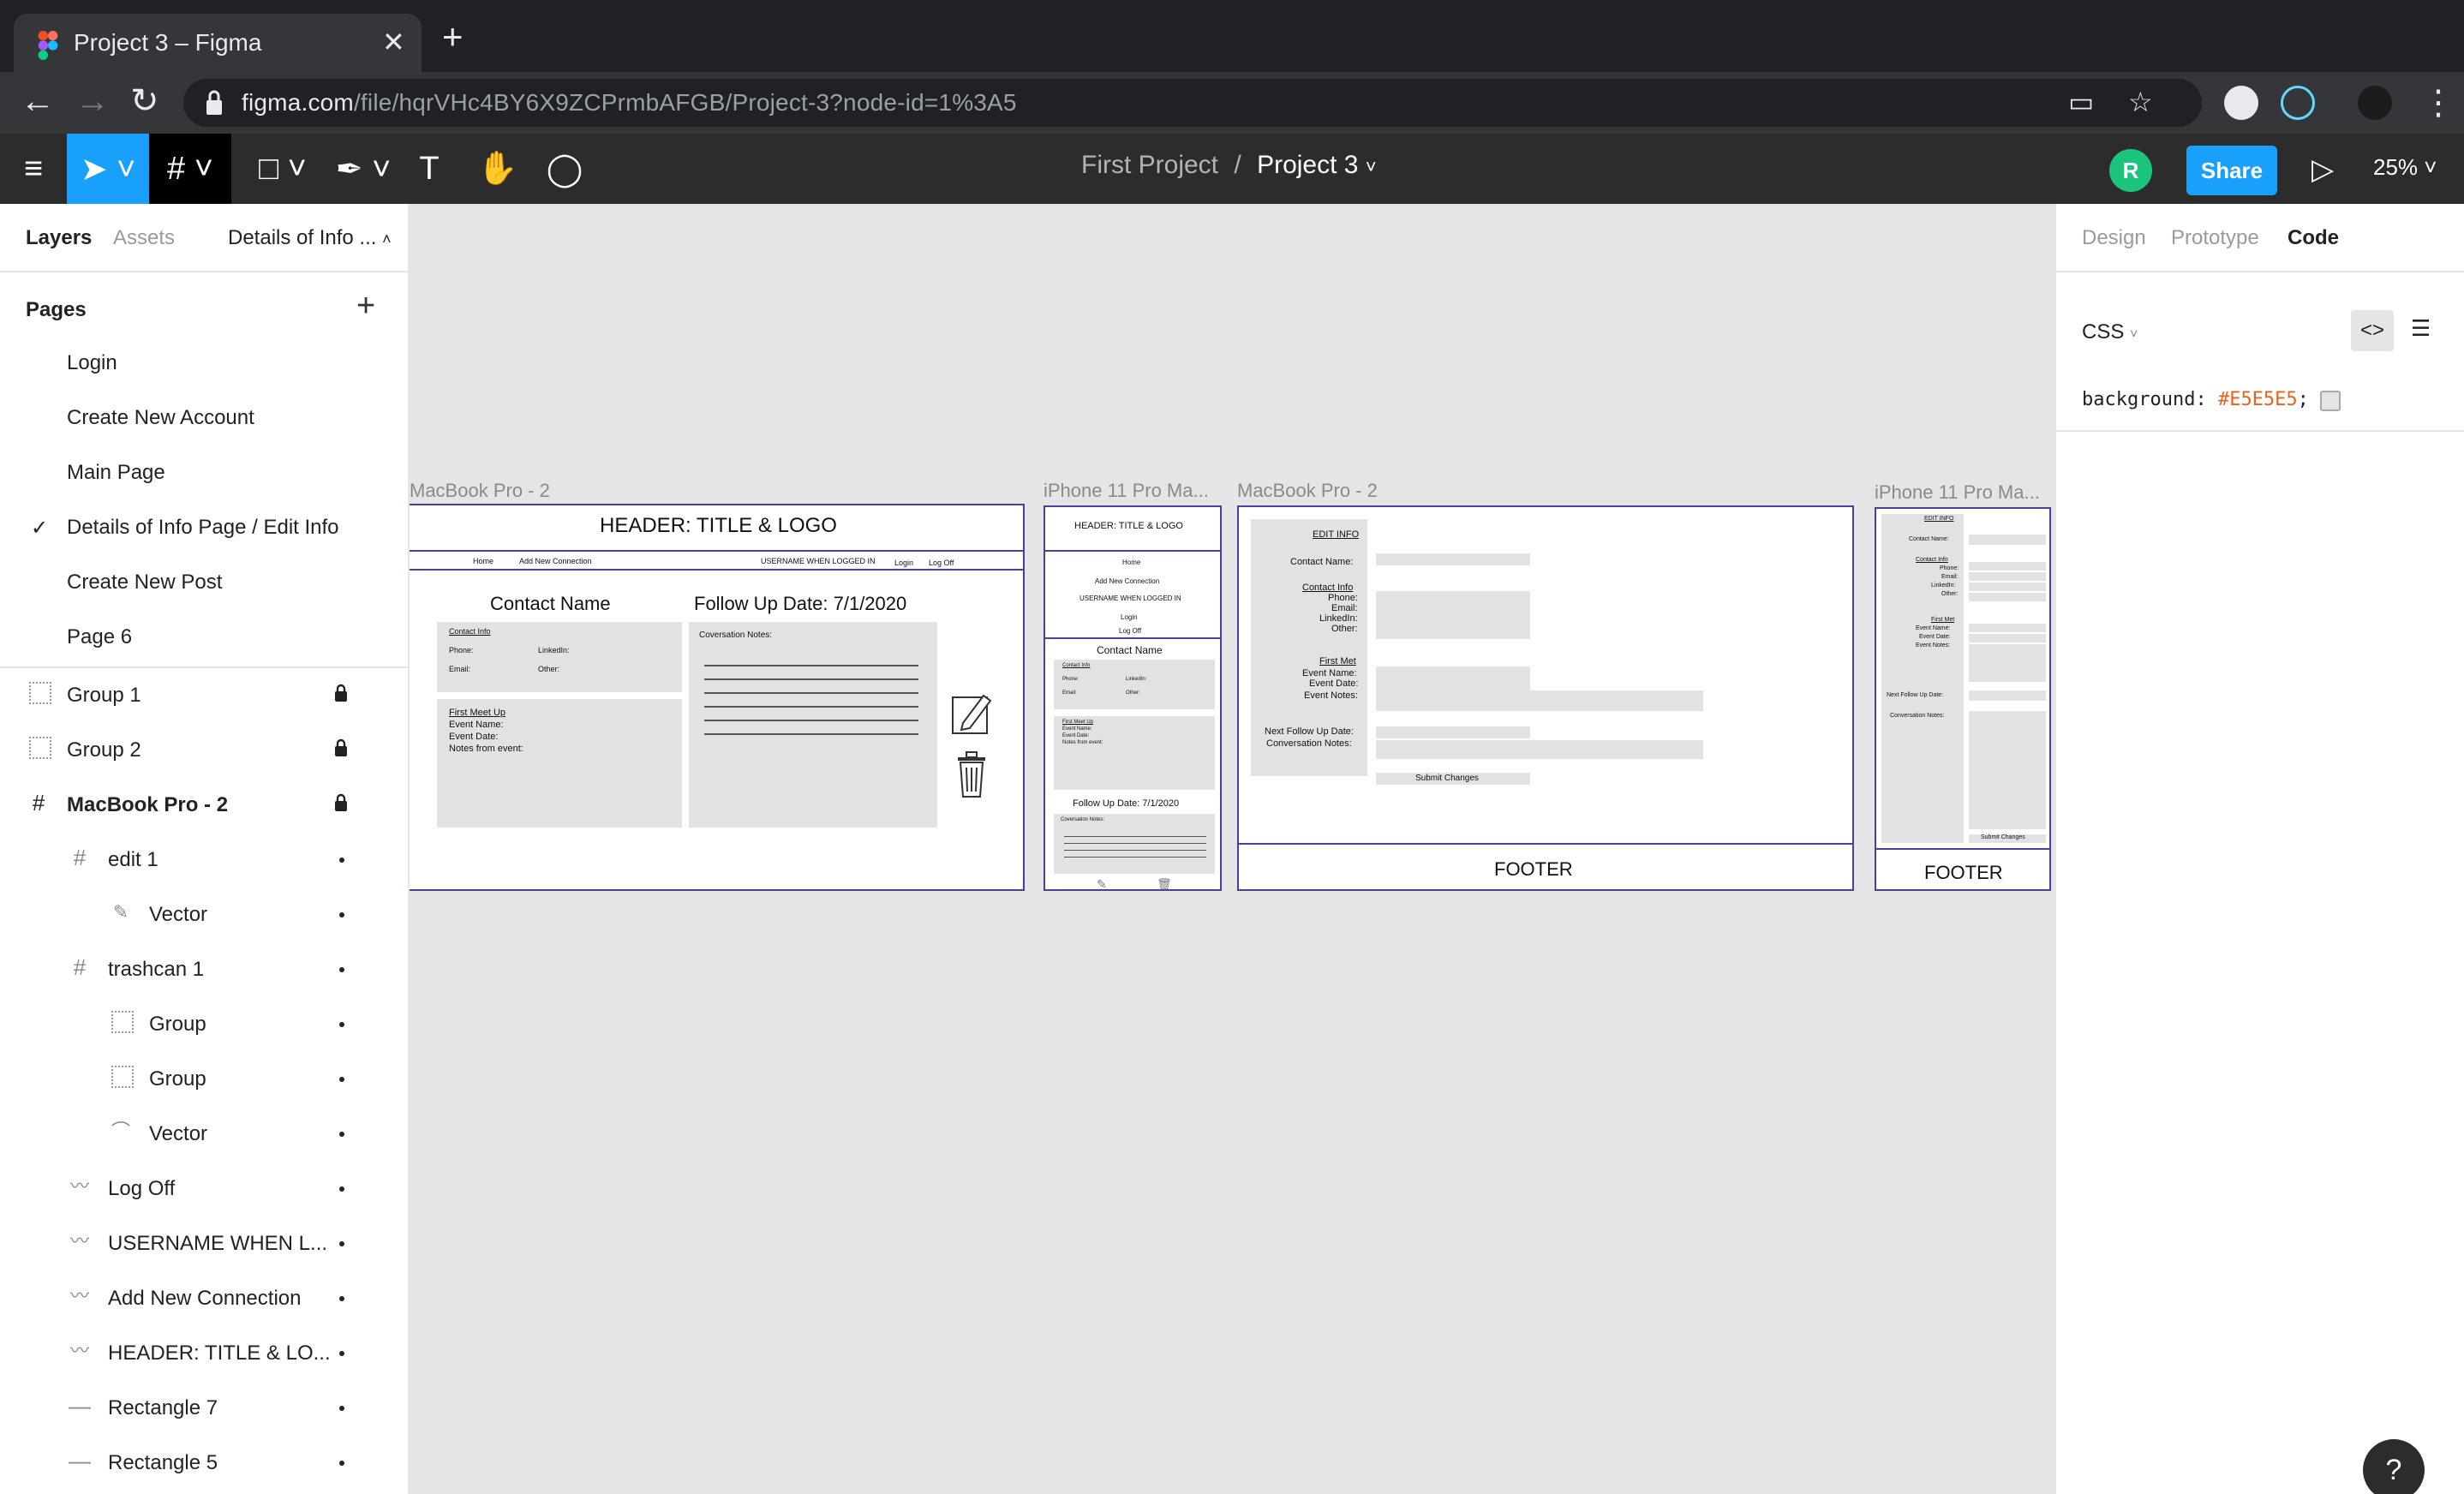 The image size is (2464, 1494). I want to click on tab-code: Code, so click(2313, 238).